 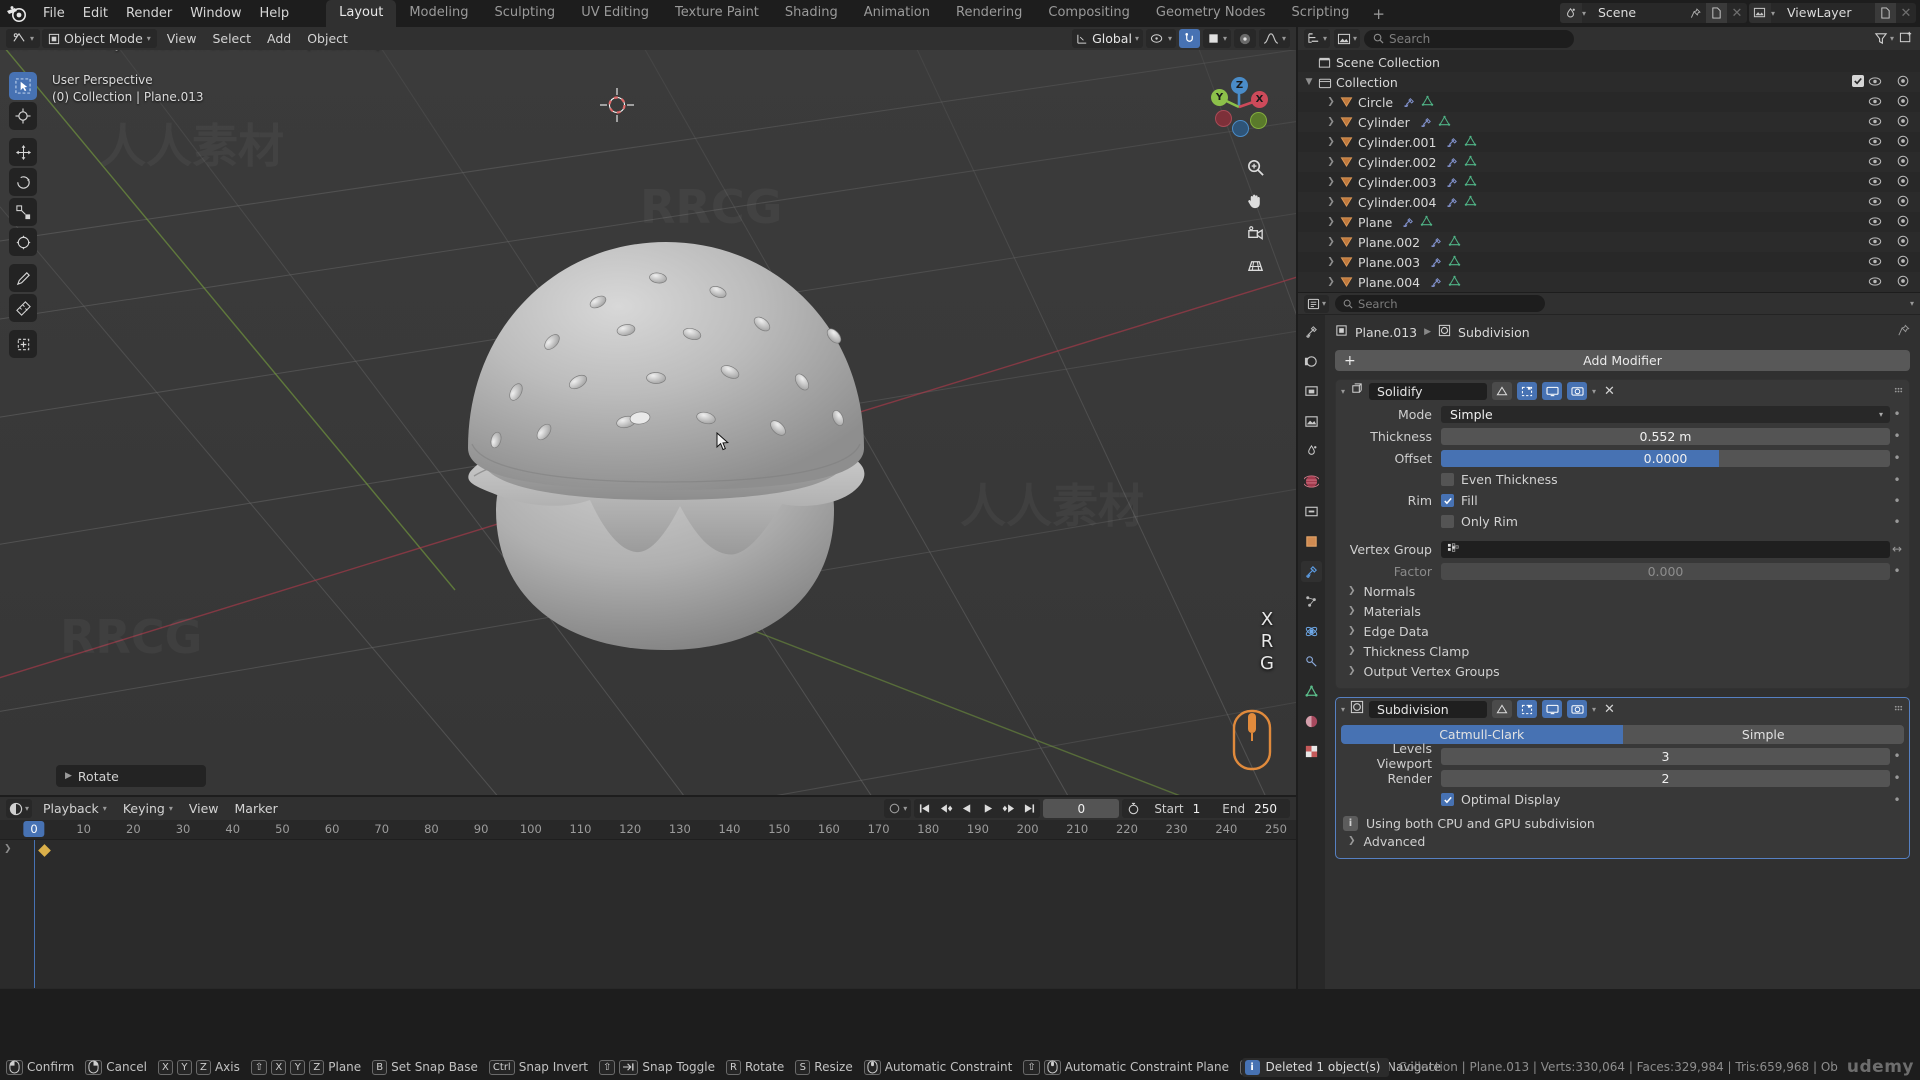 I want to click on gizmo-axis-neg-x, so click(x=1223, y=118).